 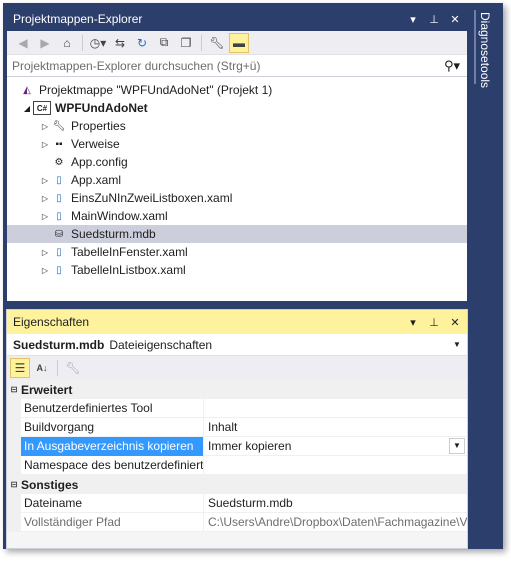 What do you see at coordinates (27, 108) in the screenshot?
I see `collapse-arrow-icon: ◢` at bounding box center [27, 108].